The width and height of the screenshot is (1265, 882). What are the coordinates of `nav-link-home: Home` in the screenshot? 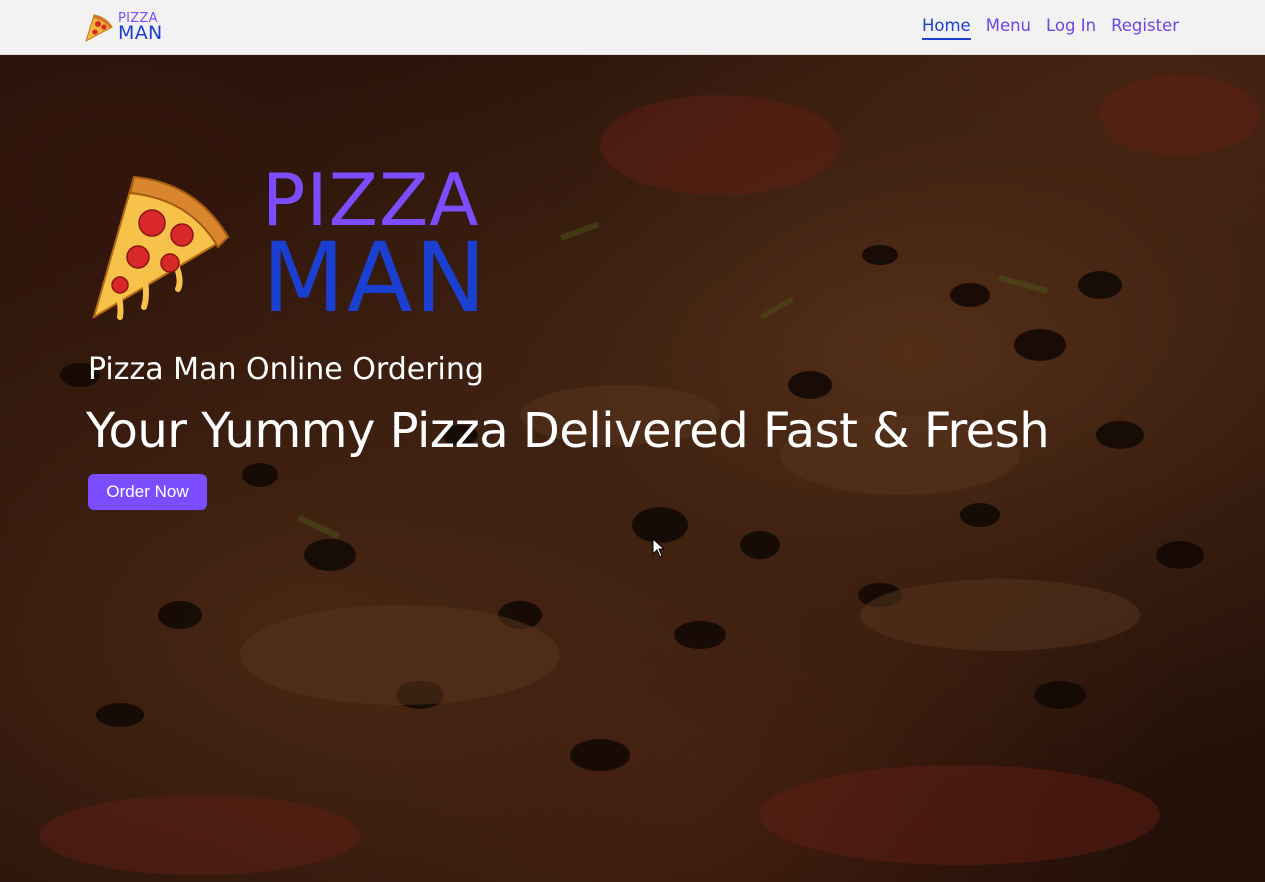 It's located at (946, 28).